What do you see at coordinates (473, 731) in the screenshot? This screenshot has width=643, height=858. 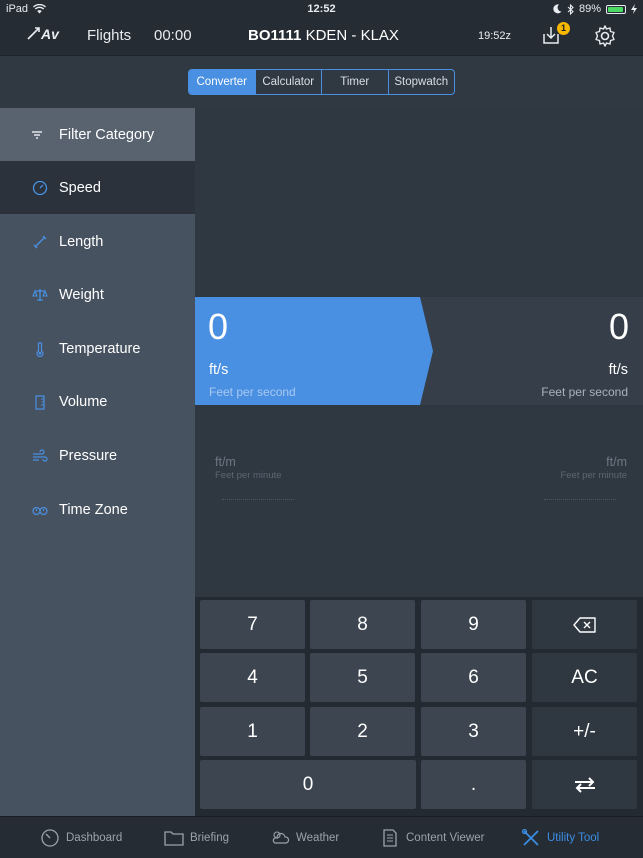 I see `key-3: 3` at bounding box center [473, 731].